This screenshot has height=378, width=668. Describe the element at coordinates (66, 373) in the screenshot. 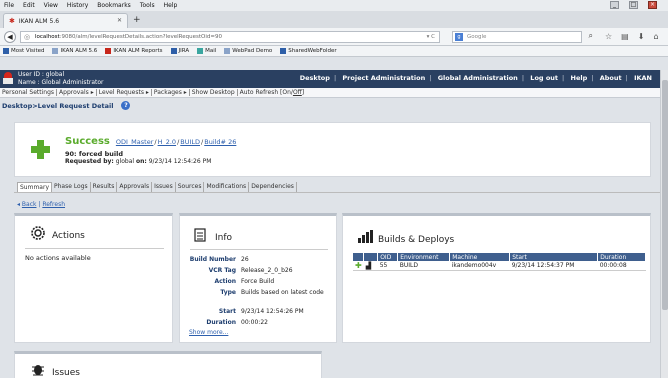

I see `issues-title: Issues` at that location.